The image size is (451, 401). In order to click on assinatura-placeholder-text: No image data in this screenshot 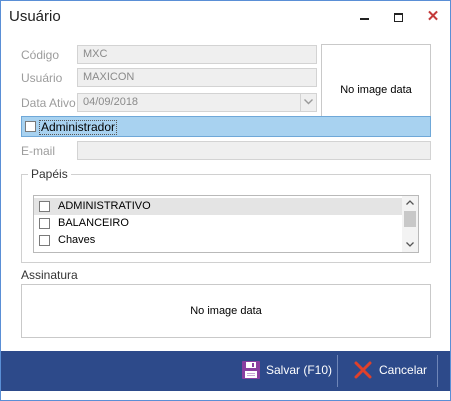, I will do `click(226, 311)`.